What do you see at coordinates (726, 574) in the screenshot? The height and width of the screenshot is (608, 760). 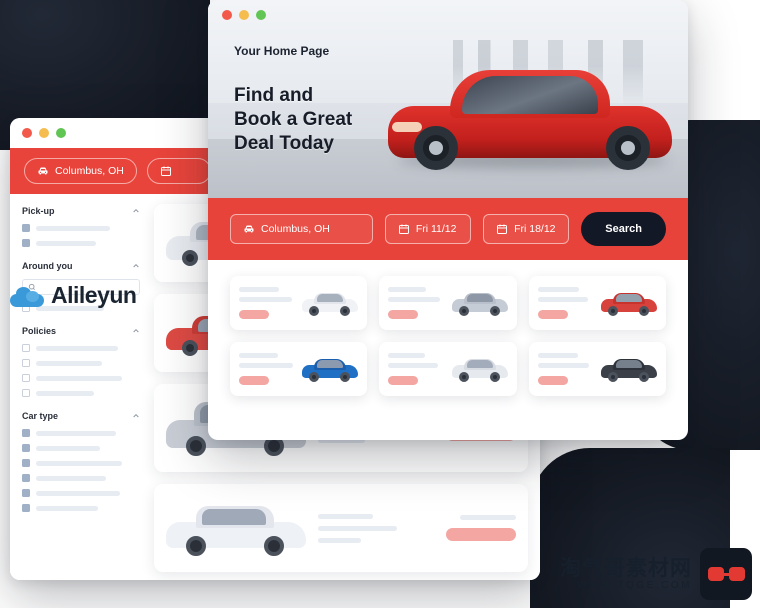 I see `glasses-icon` at bounding box center [726, 574].